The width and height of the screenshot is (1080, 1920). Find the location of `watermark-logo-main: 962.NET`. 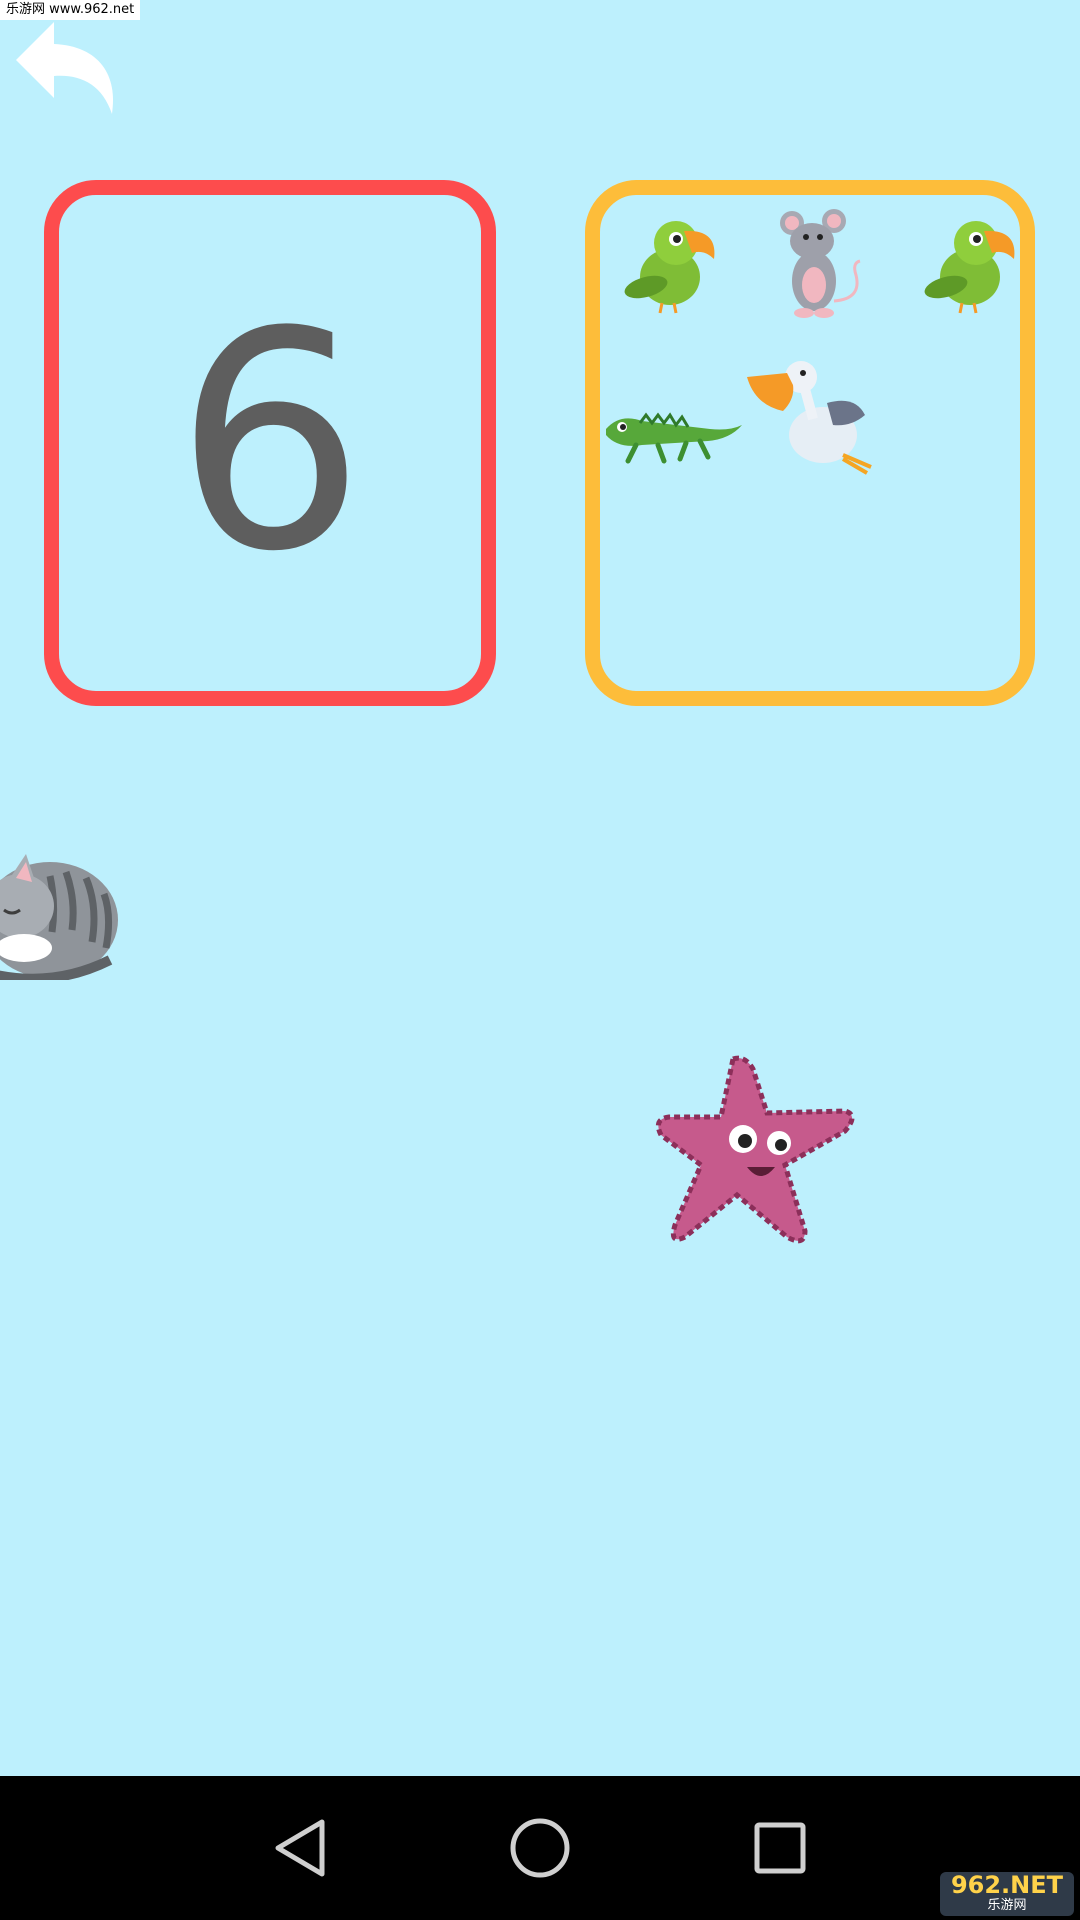

watermark-logo-main: 962.NET is located at coordinates (1007, 1885).